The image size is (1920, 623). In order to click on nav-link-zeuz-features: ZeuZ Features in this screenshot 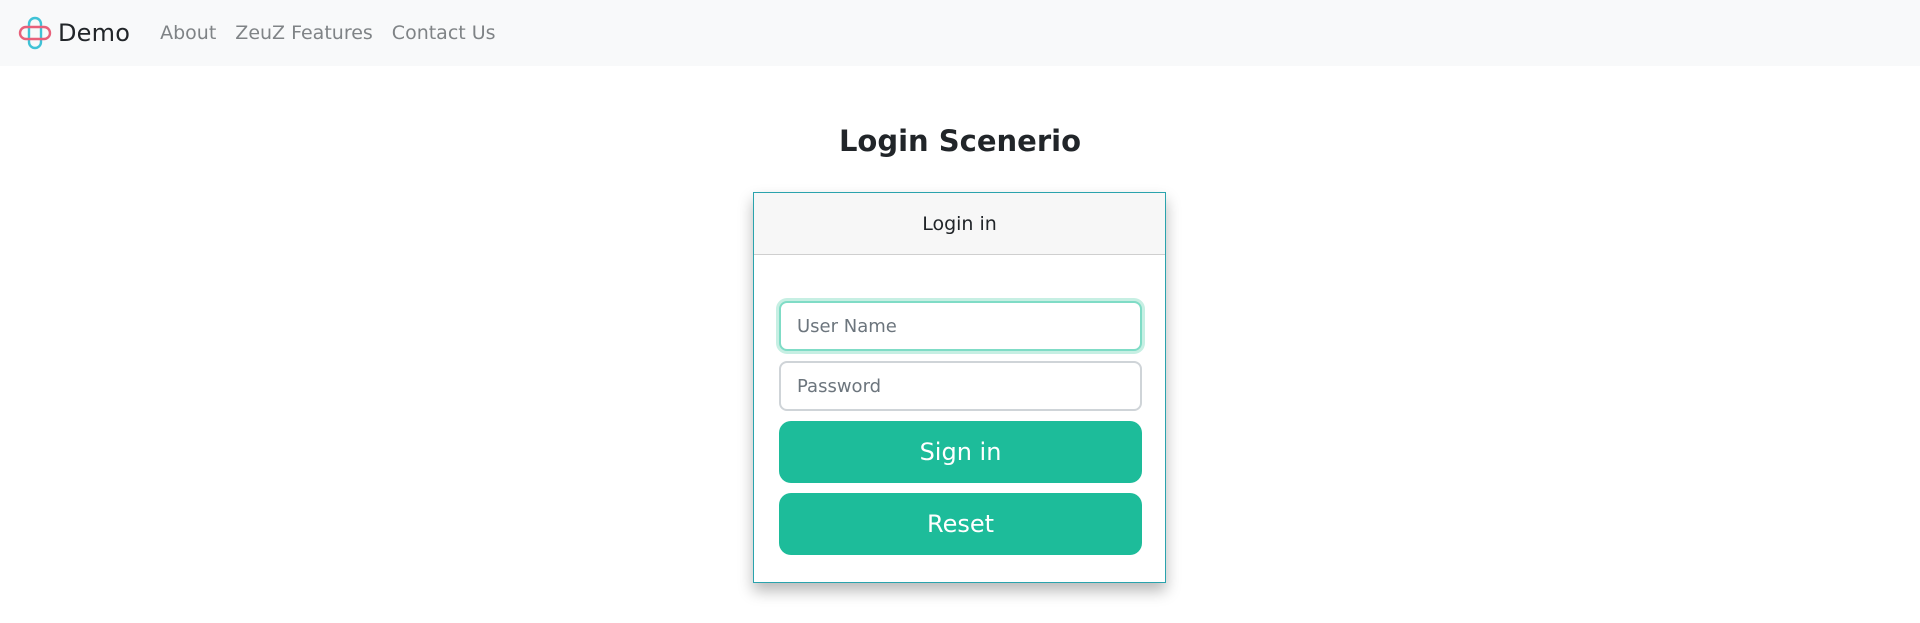, I will do `click(304, 33)`.